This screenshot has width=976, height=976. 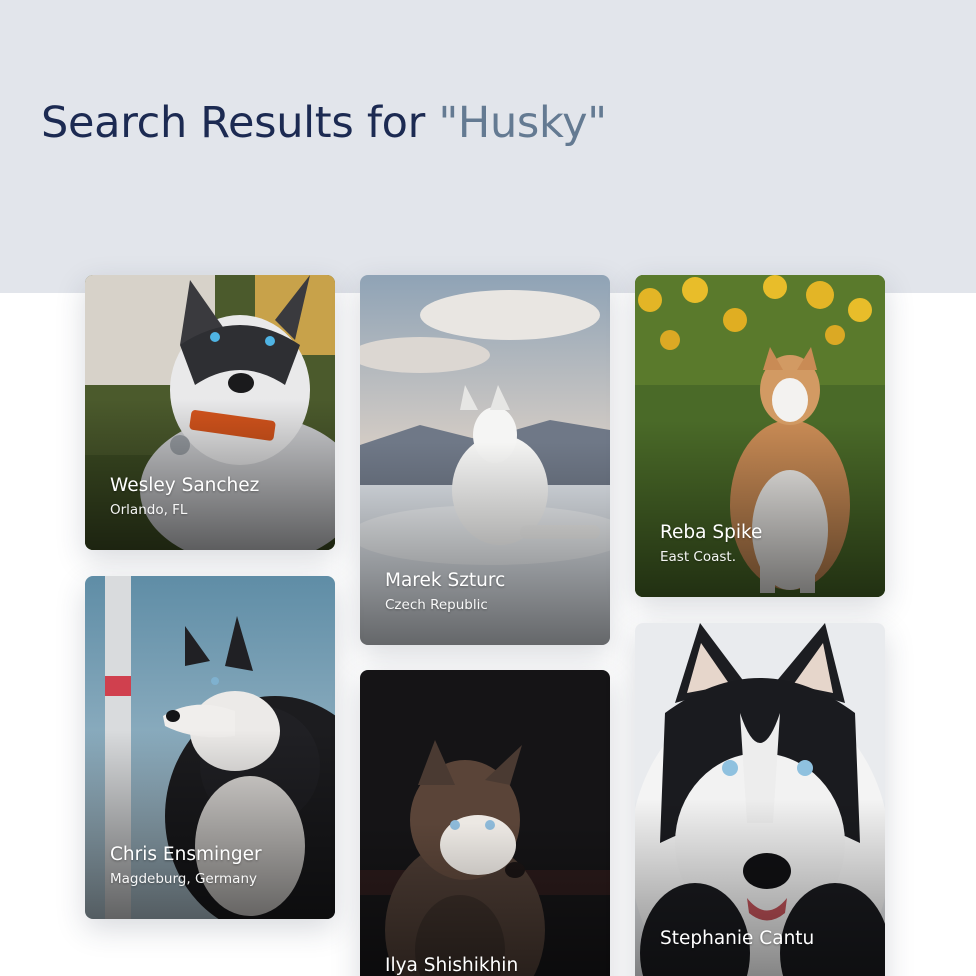 I want to click on result-card: Reba Spike East Coast., so click(x=760, y=436).